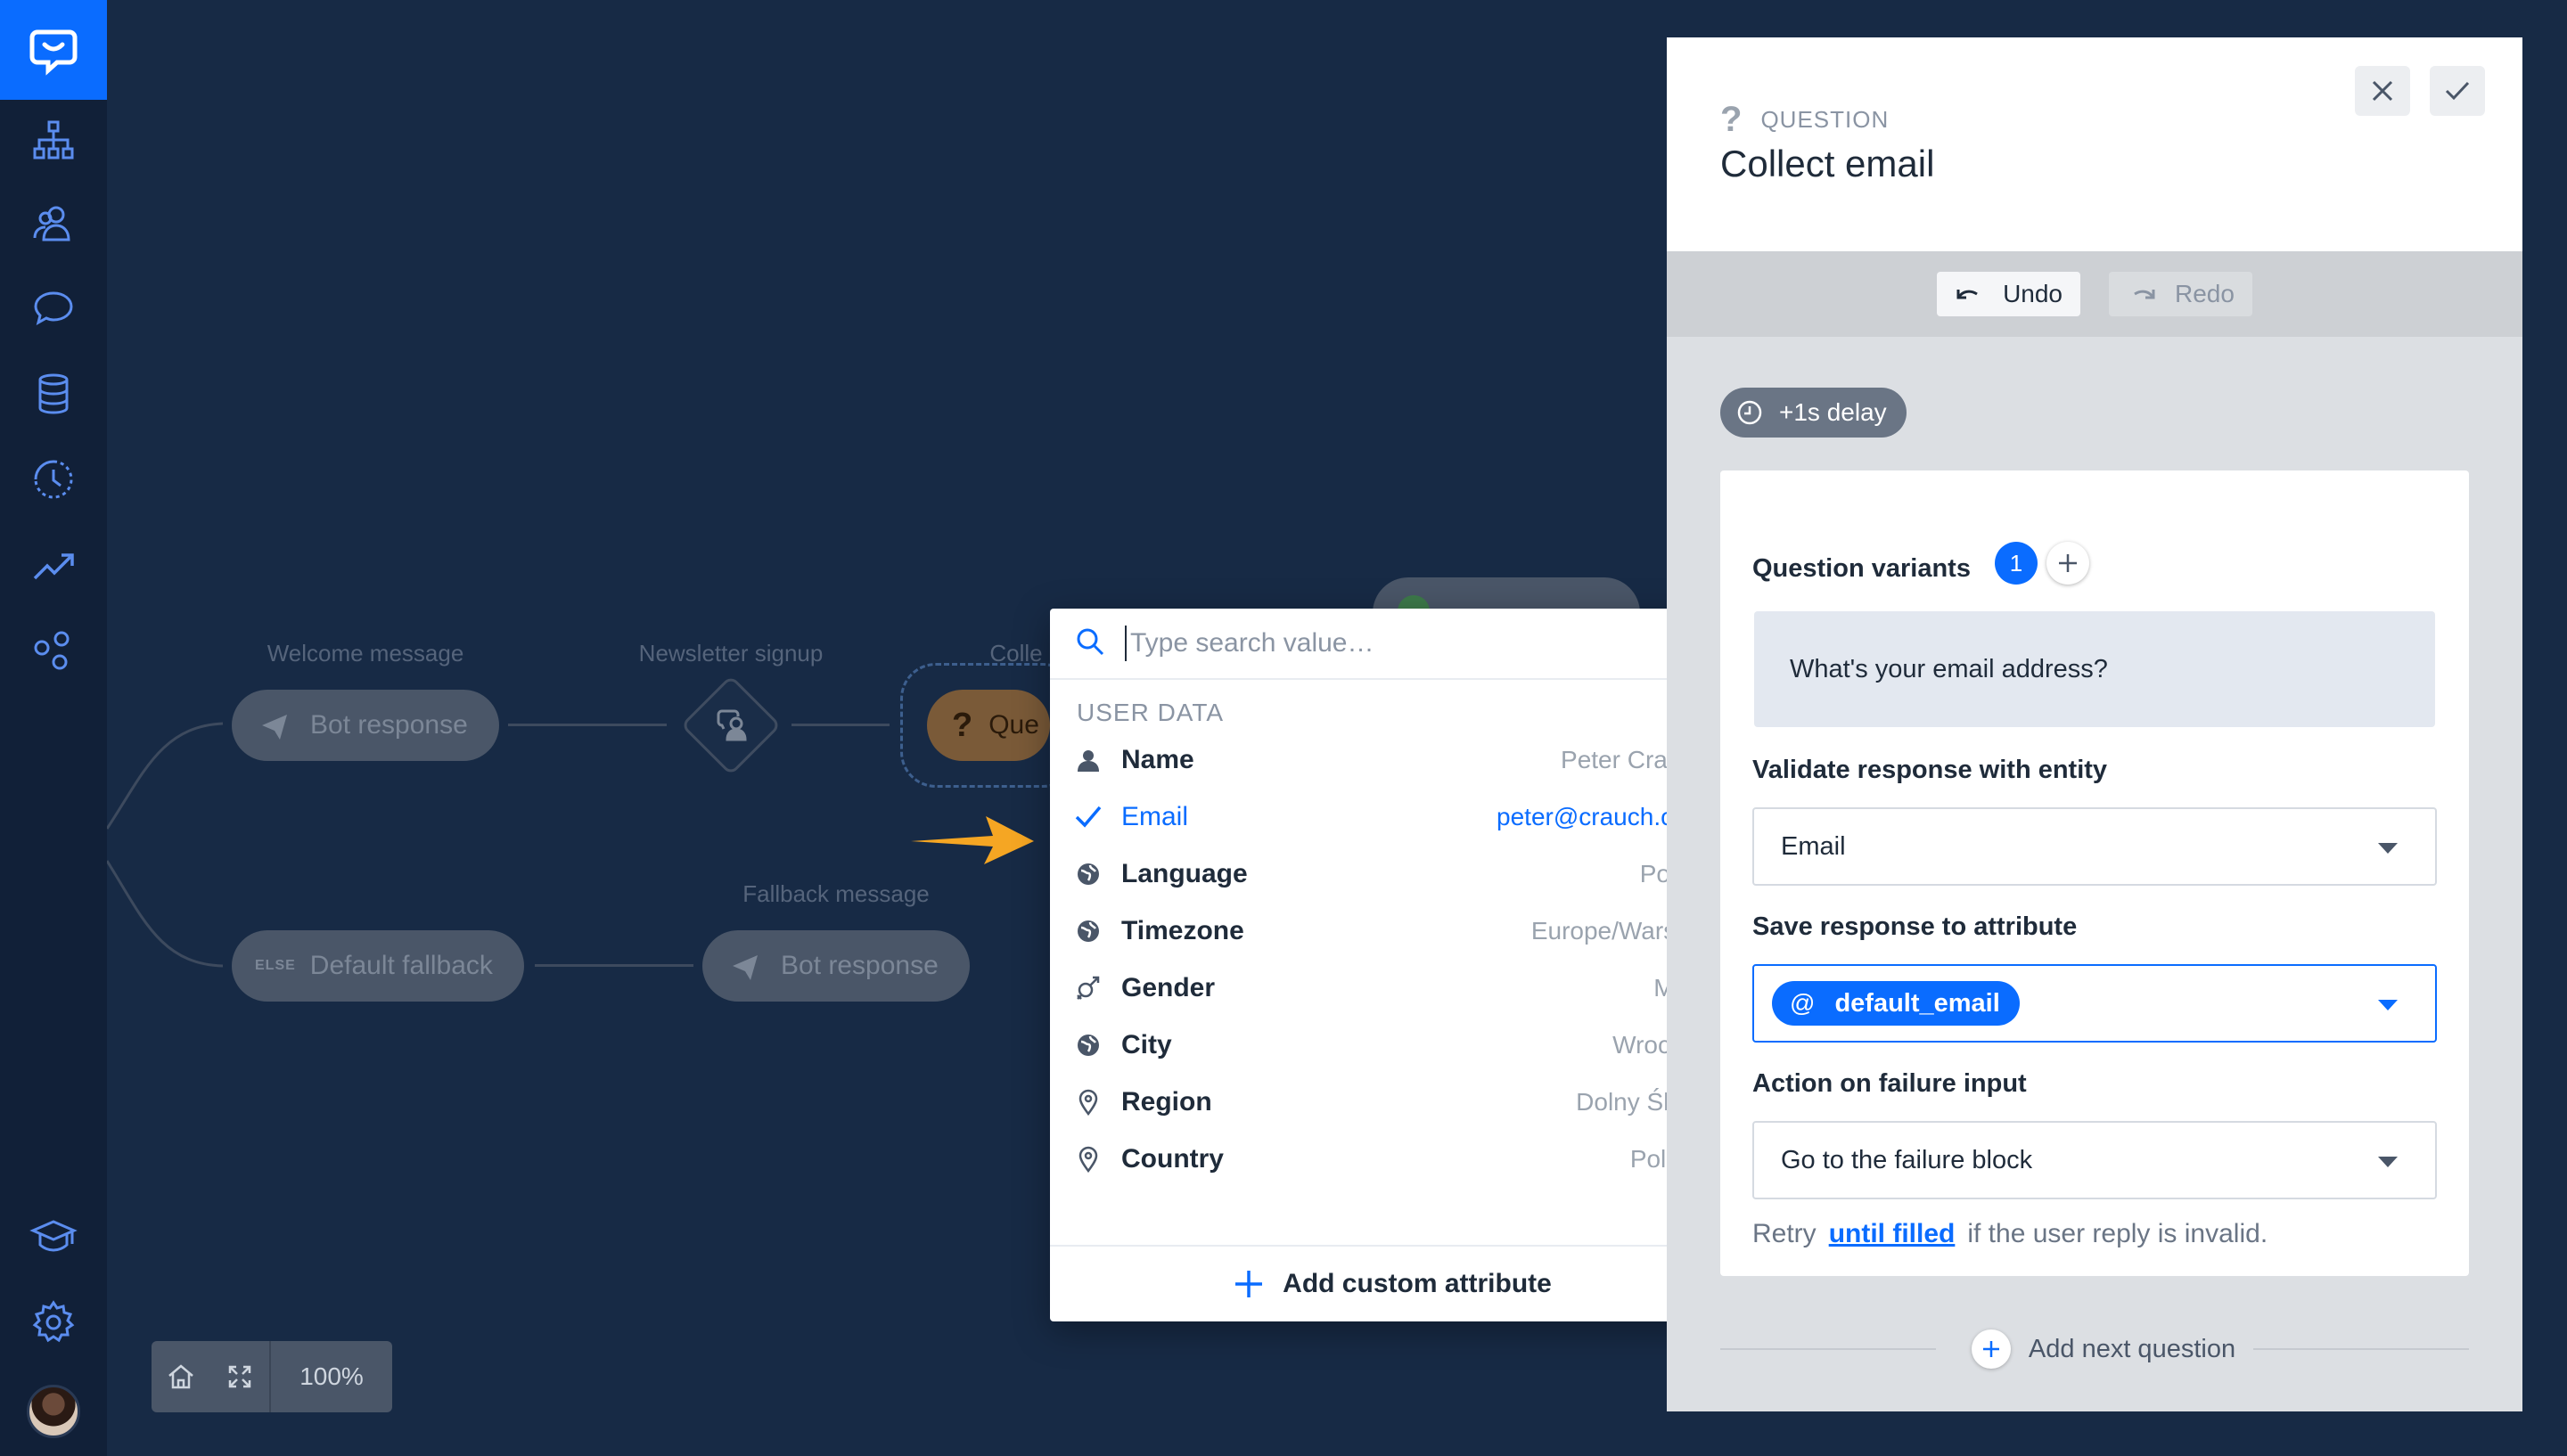  Describe the element at coordinates (2094, 144) in the screenshot. I see `panel-header: ? QUESTION Collect email` at that location.